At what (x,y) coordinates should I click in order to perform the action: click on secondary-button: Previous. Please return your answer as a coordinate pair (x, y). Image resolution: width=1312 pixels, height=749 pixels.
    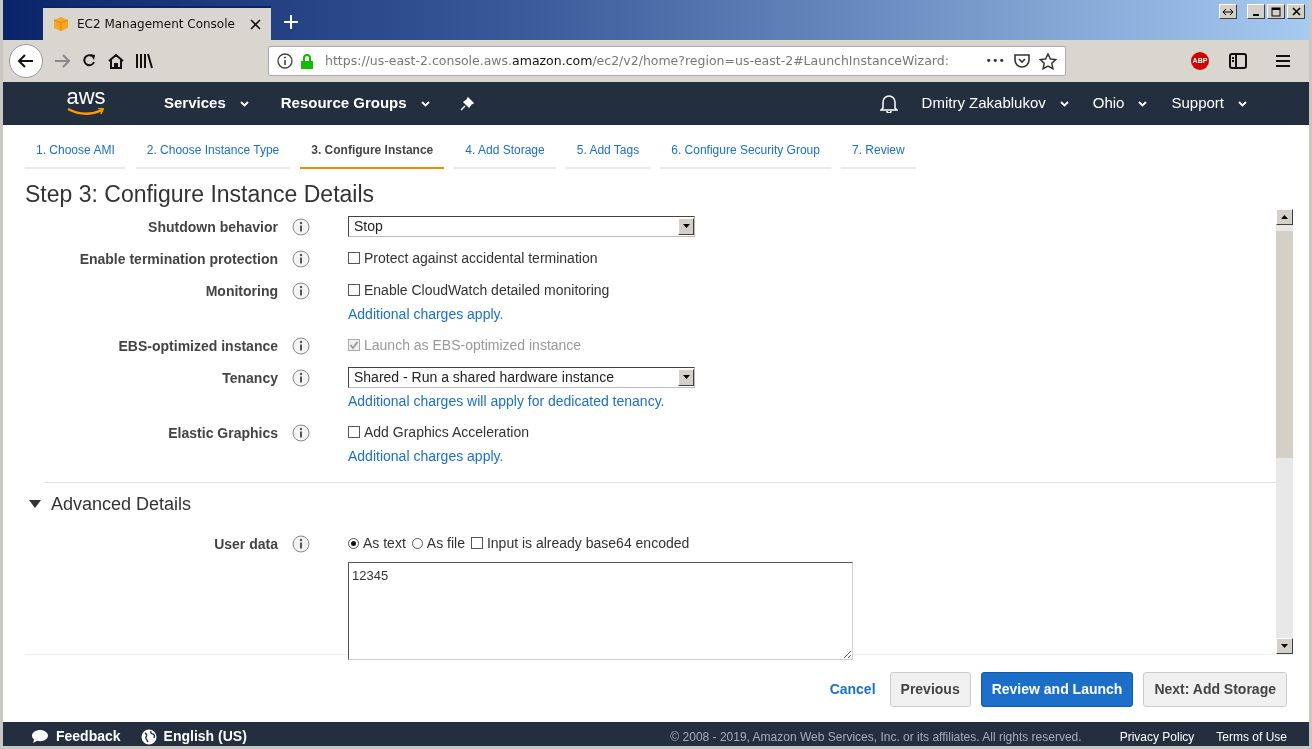
    Looking at the image, I should click on (930, 690).